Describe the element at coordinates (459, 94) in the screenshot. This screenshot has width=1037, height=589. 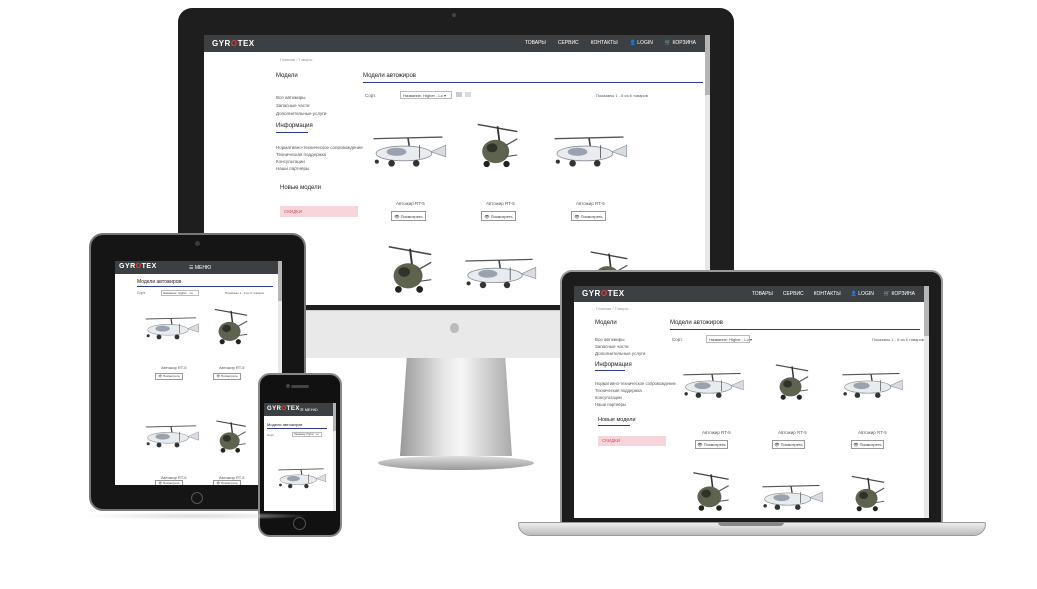
I see `grid-view-icon` at that location.